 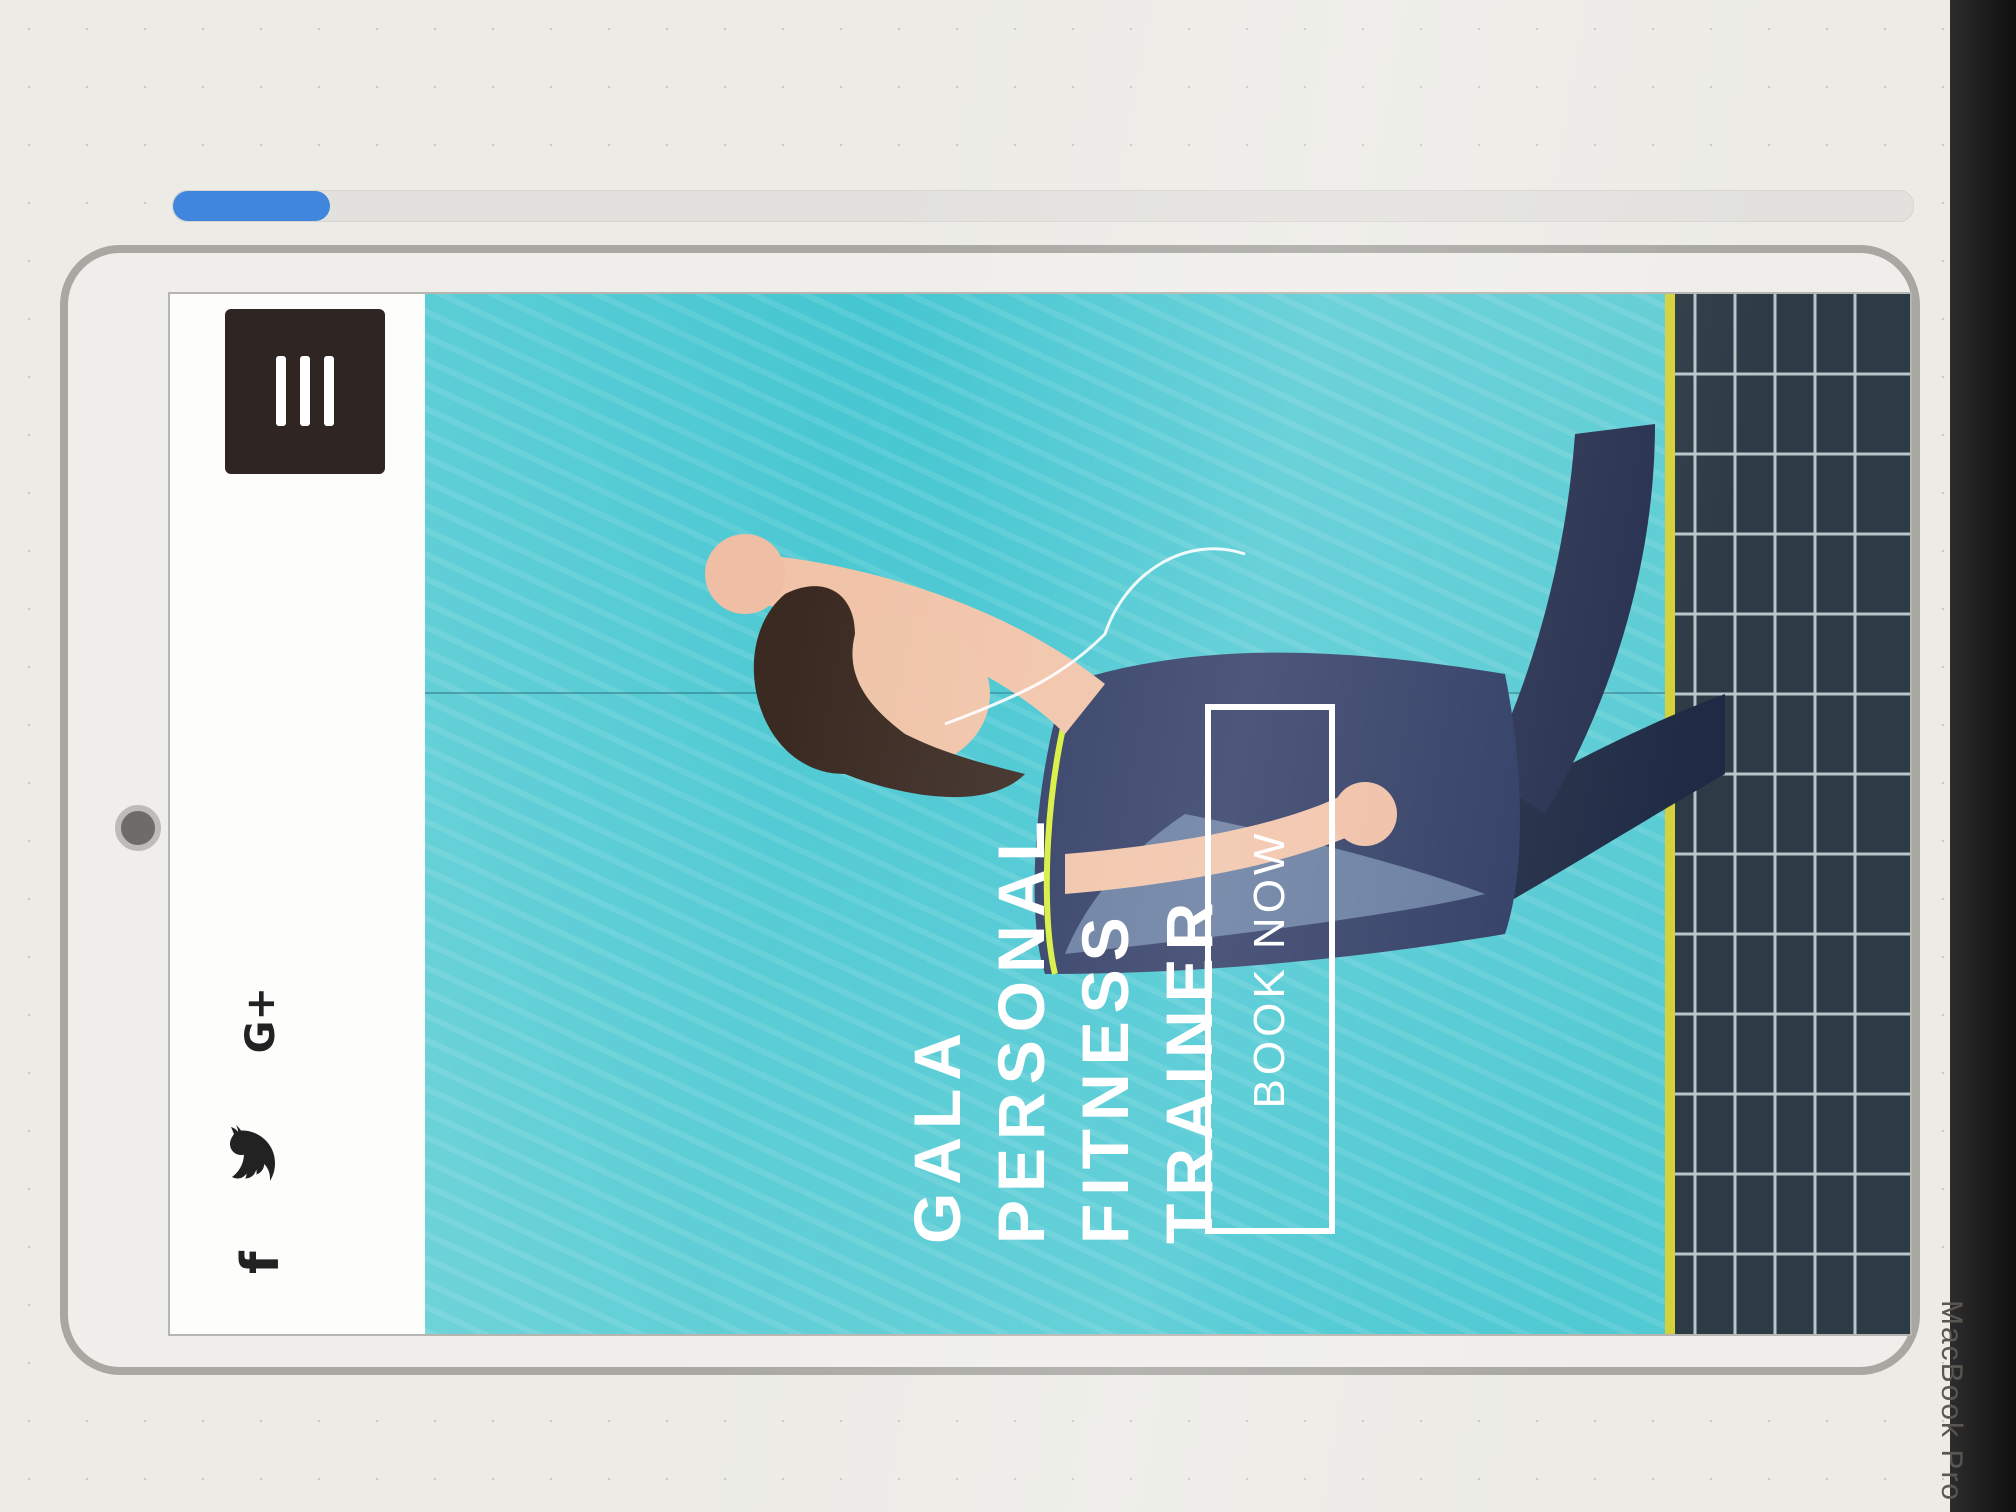 What do you see at coordinates (1063, 944) in the screenshot?
I see `hero-title: GALA PERSONAL FITNESS TRAINER` at bounding box center [1063, 944].